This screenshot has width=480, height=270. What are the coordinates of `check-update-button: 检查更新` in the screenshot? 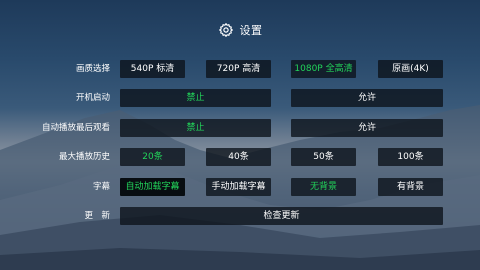 It's located at (281, 216).